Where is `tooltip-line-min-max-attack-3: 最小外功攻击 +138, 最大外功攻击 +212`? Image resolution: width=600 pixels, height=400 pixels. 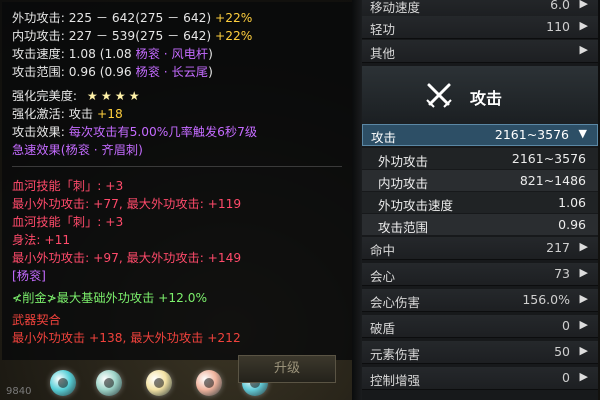 tooltip-line-min-max-attack-3: 最小外功攻击 +138, 最大外功攻击 +212 is located at coordinates (126, 338).